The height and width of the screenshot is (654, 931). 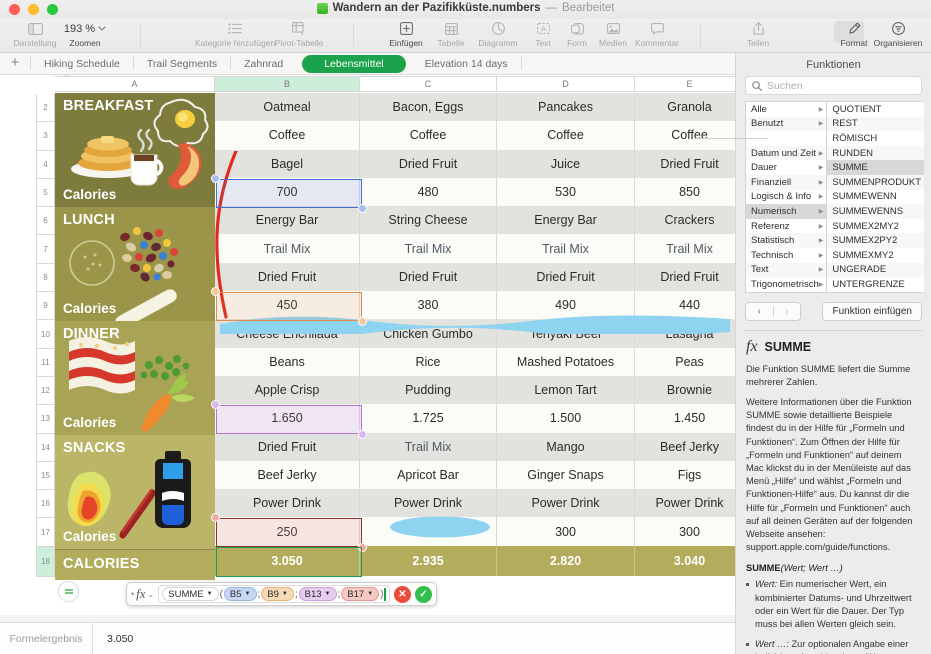 I want to click on cell-c2: Bacon, Eggs, so click(x=428, y=107).